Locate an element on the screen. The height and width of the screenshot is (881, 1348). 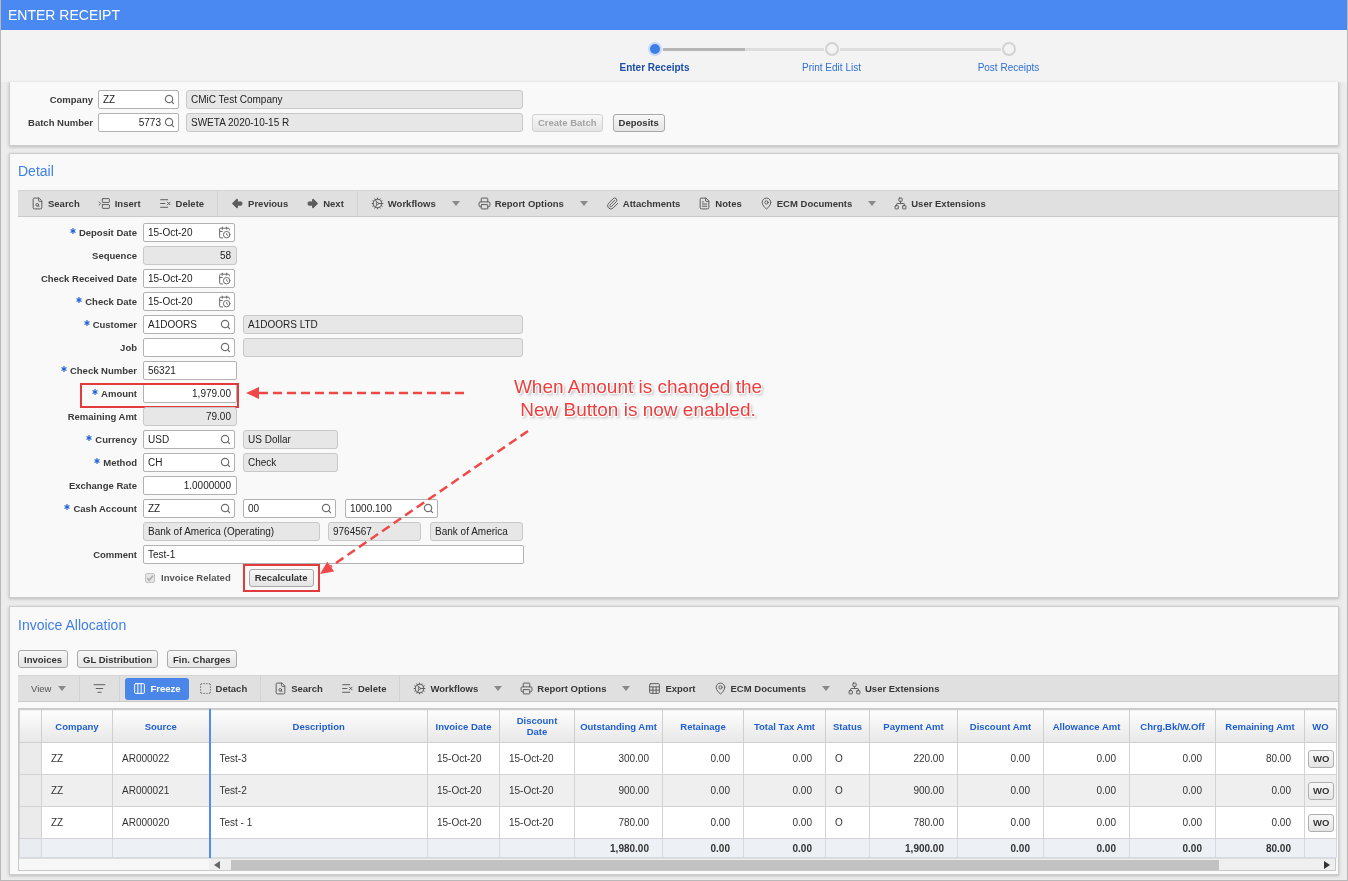
table-cell: ZZ is located at coordinates (77, 822).